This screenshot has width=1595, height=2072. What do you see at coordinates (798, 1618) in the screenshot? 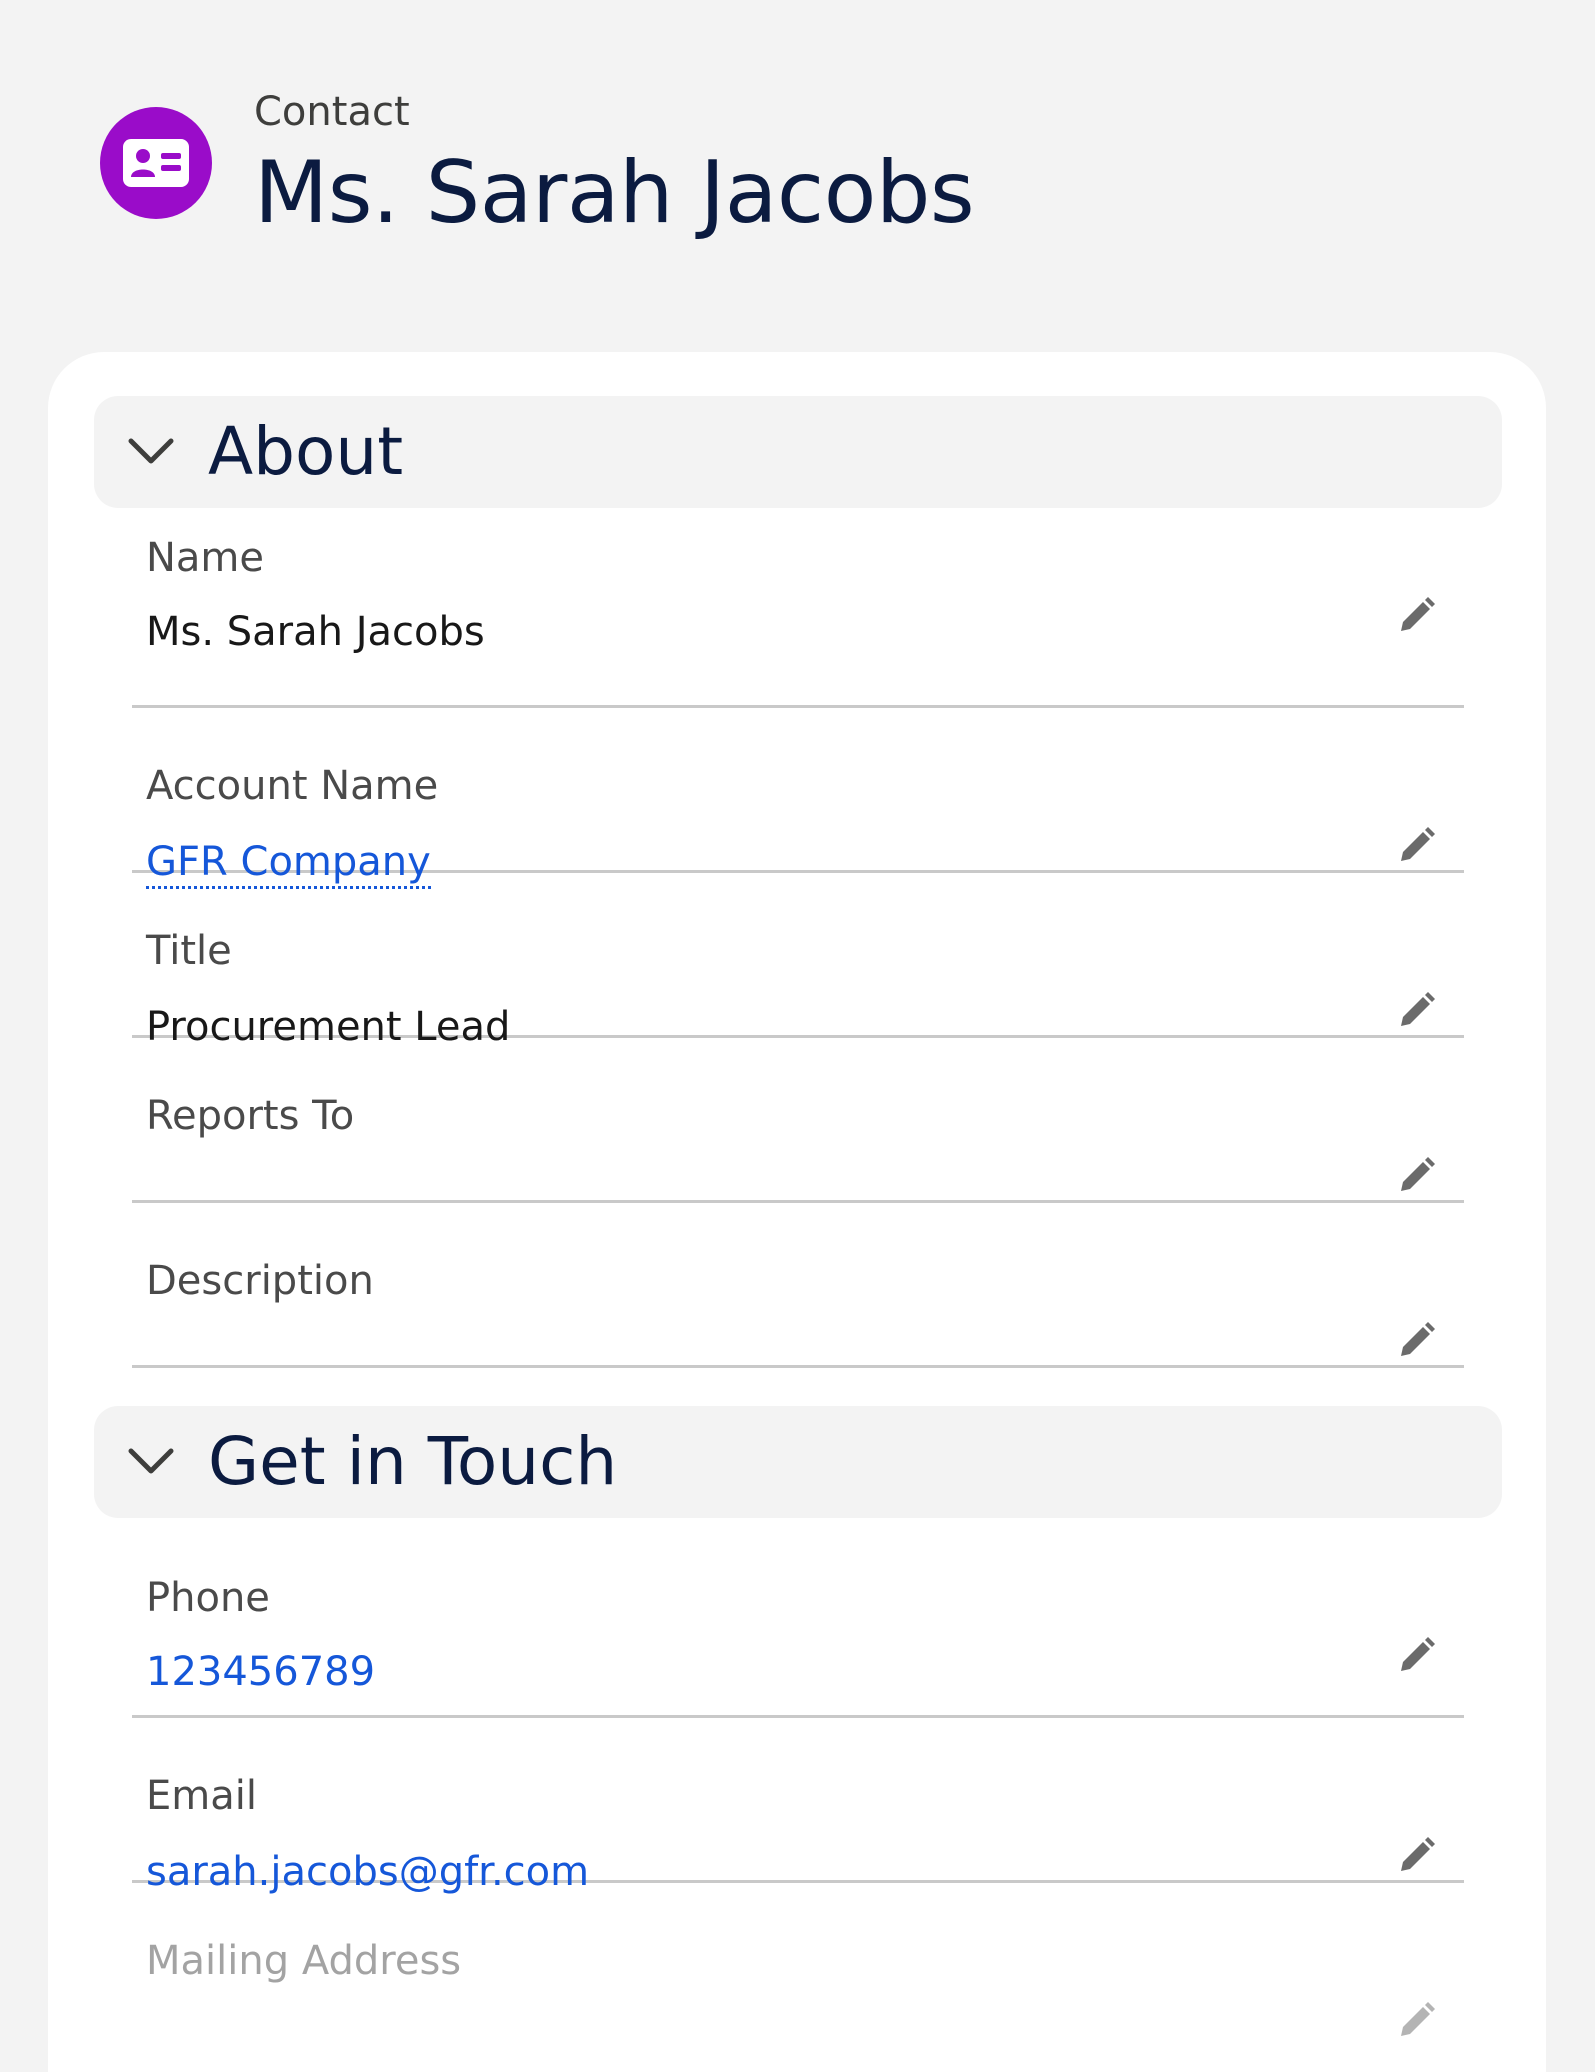
I see `field-phone: Phone 123456789` at bounding box center [798, 1618].